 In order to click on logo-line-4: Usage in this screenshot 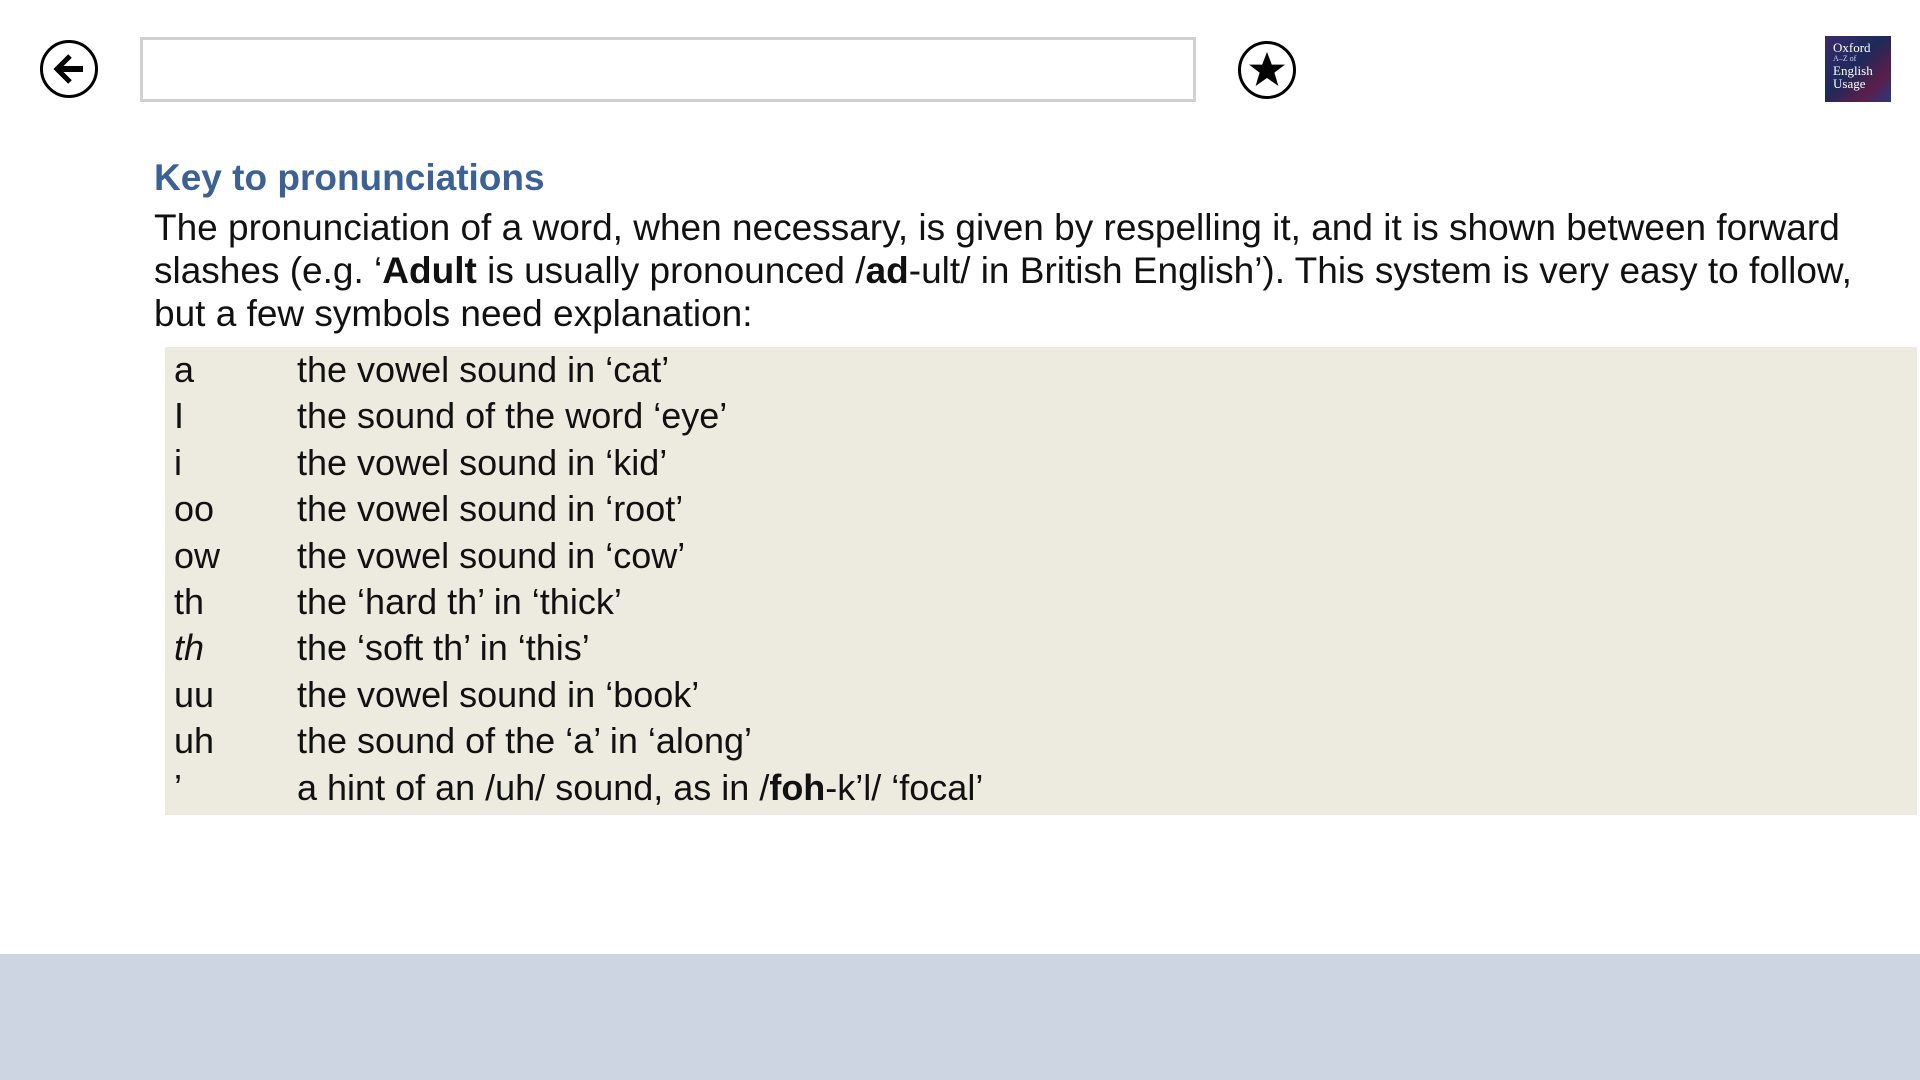, I will do `click(1849, 83)`.